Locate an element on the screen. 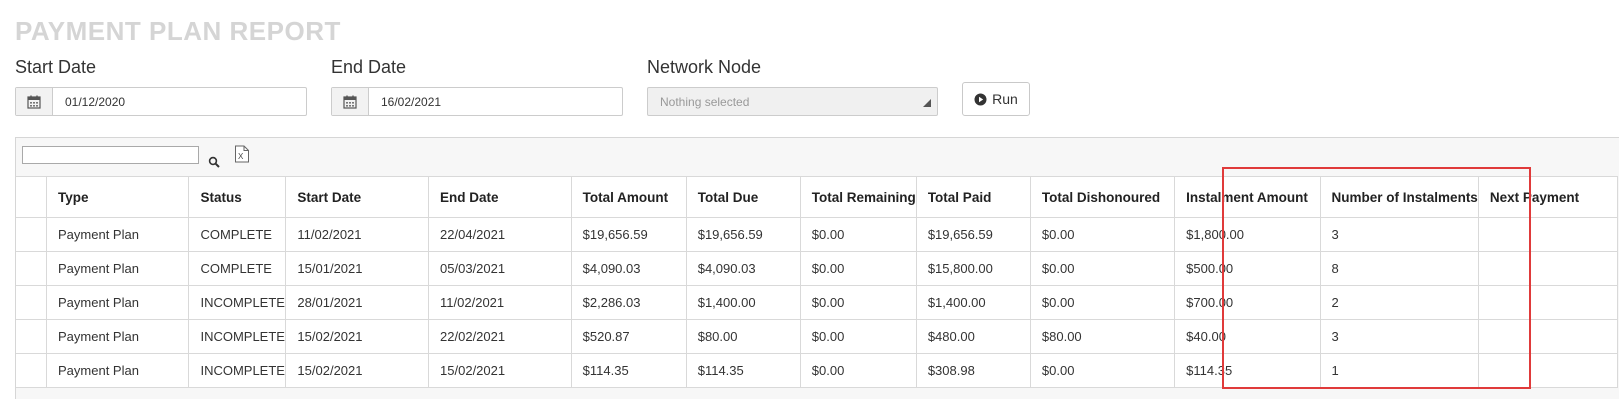  column-header-end-date: End Date is located at coordinates (500, 197).